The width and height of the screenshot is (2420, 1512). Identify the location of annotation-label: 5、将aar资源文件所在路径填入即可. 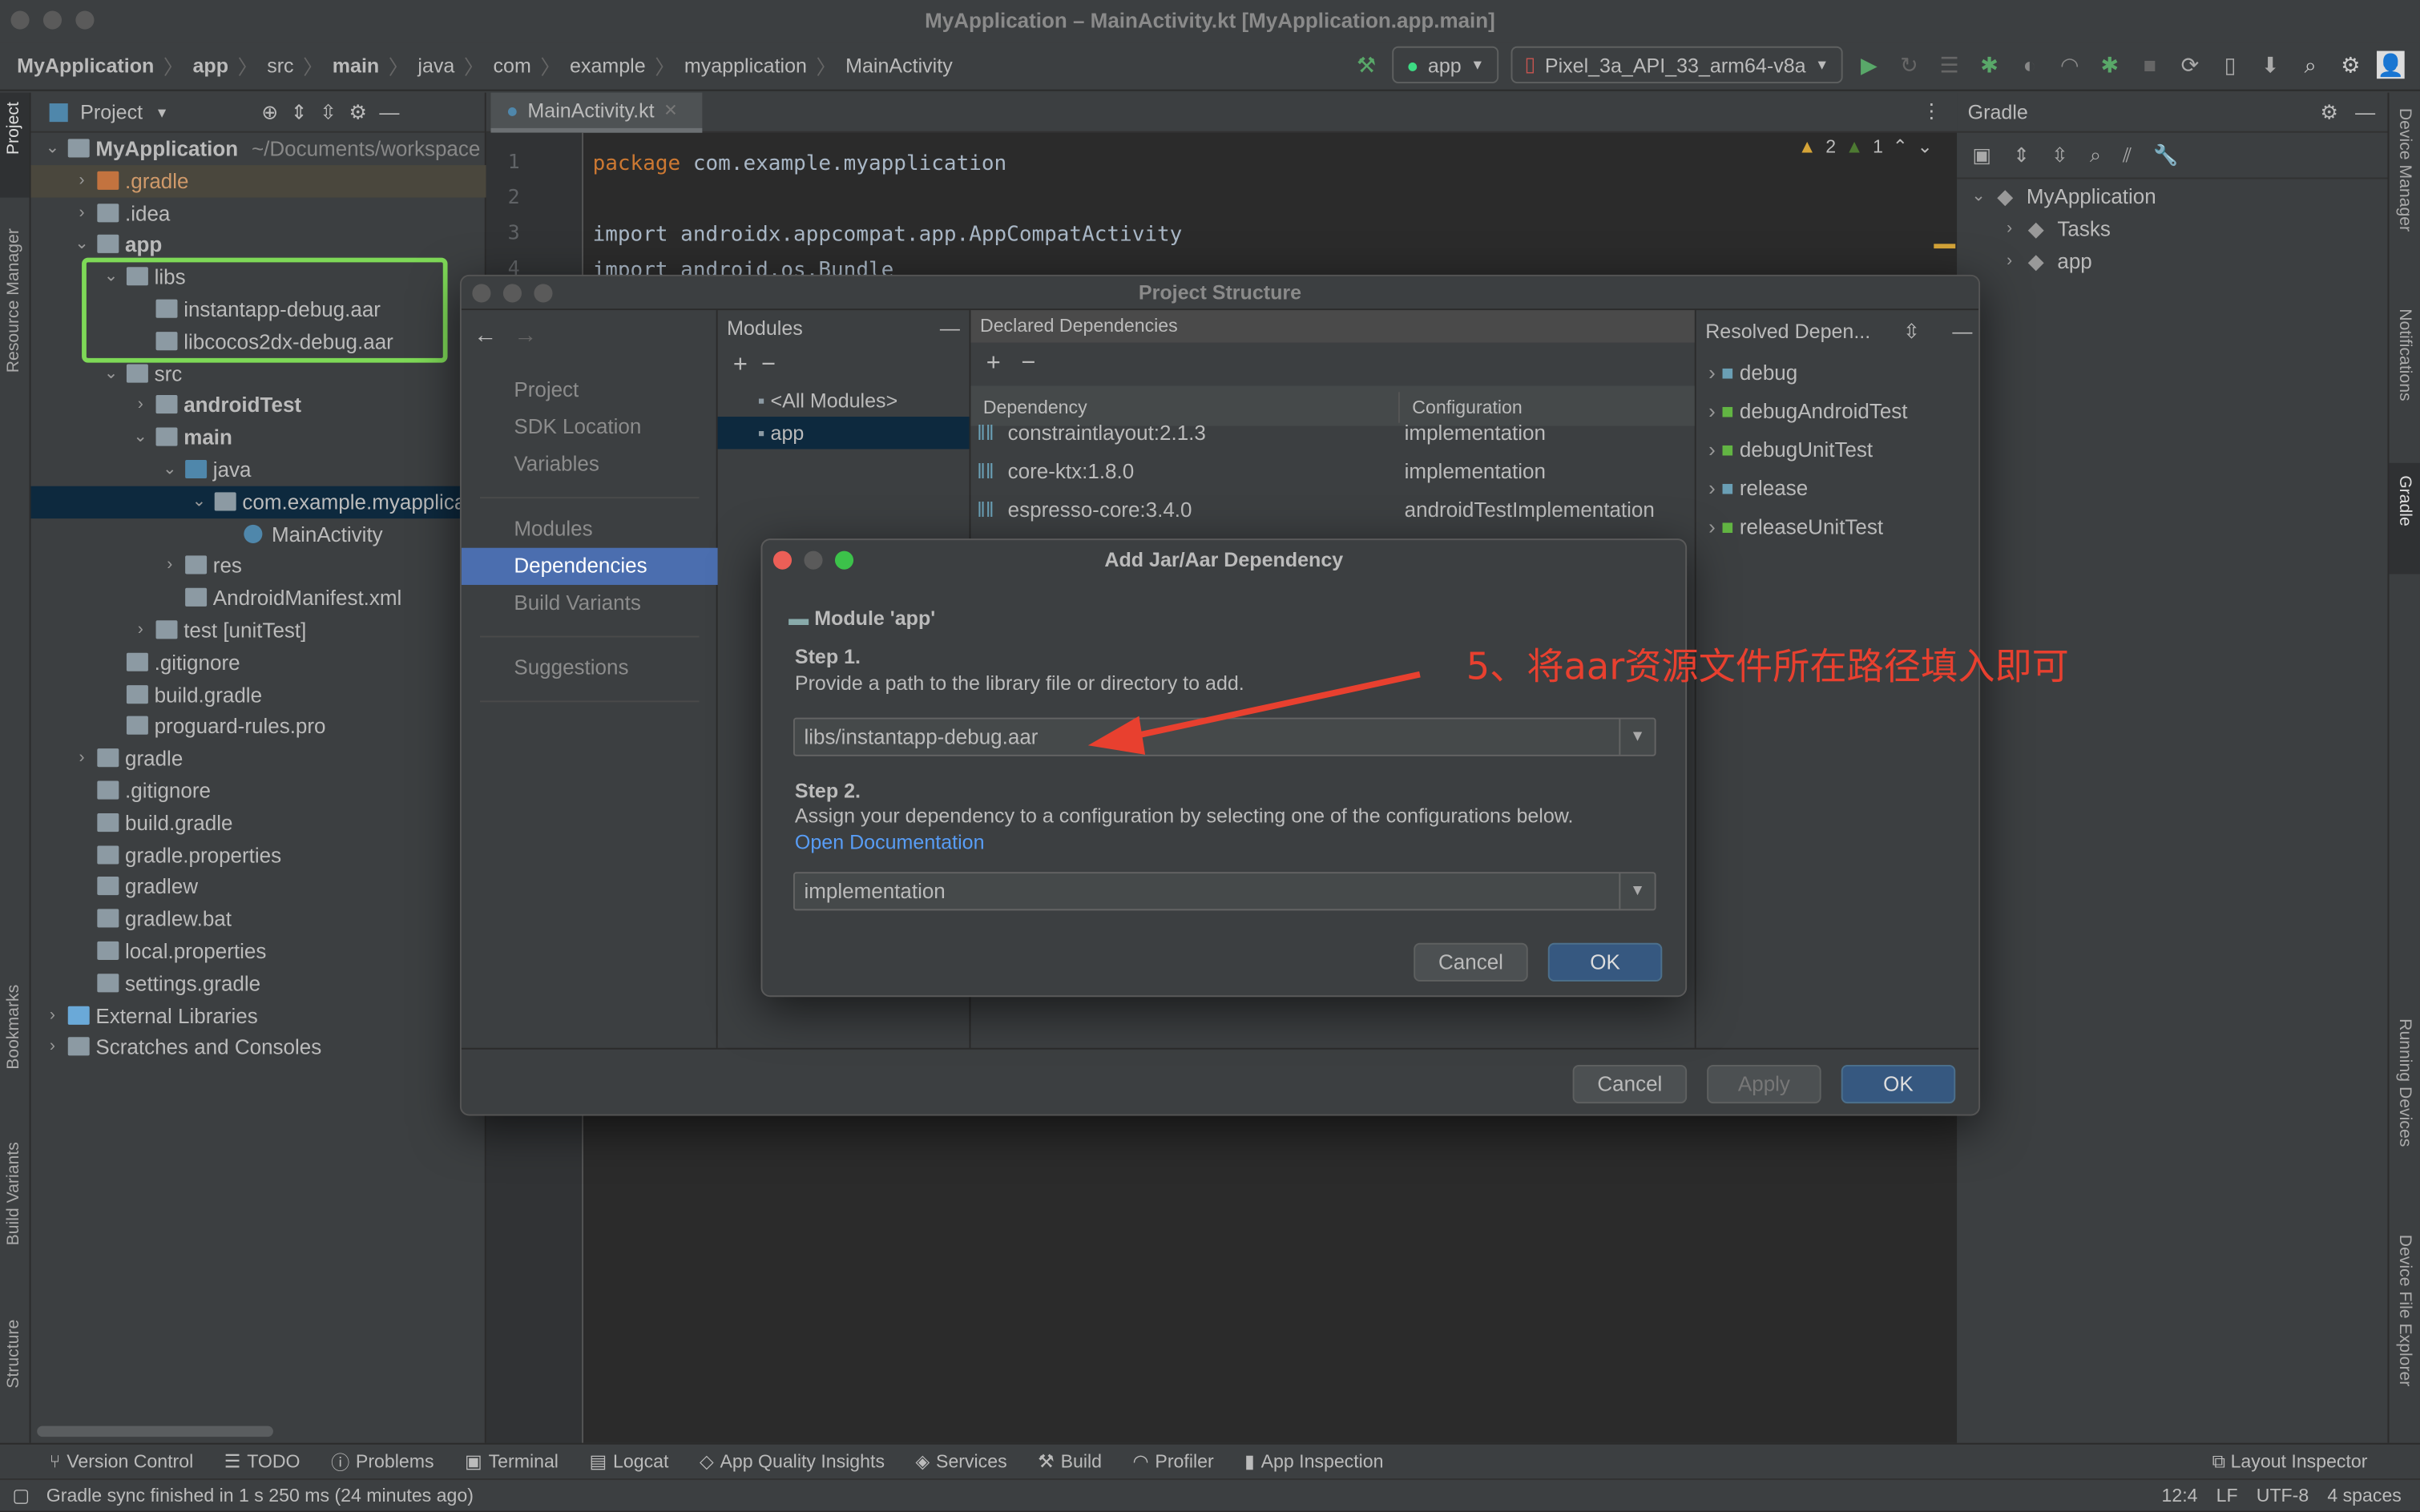
(1767, 666).